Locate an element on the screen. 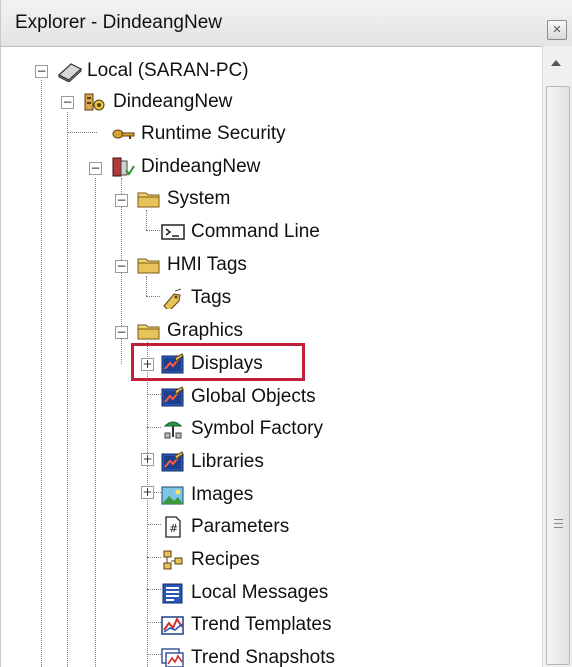 The image size is (572, 667). parameters-icon: # is located at coordinates (173, 527).